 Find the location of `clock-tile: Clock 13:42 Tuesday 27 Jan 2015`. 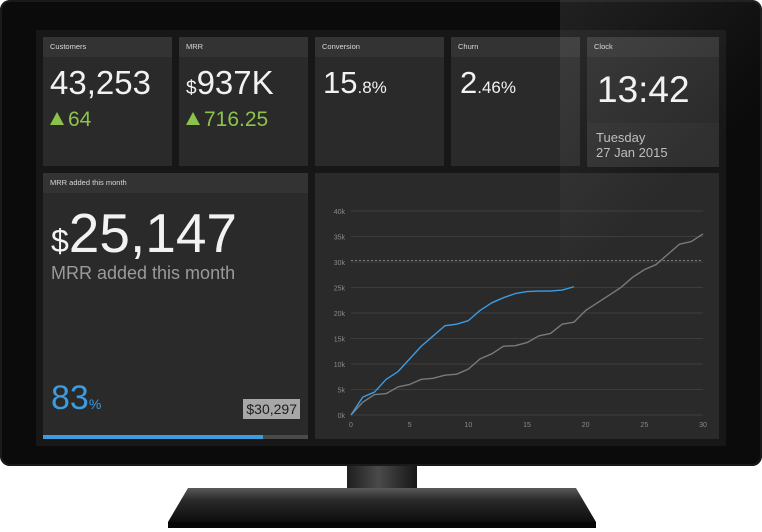

clock-tile: Clock 13:42 Tuesday 27 Jan 2015 is located at coordinates (653, 102).